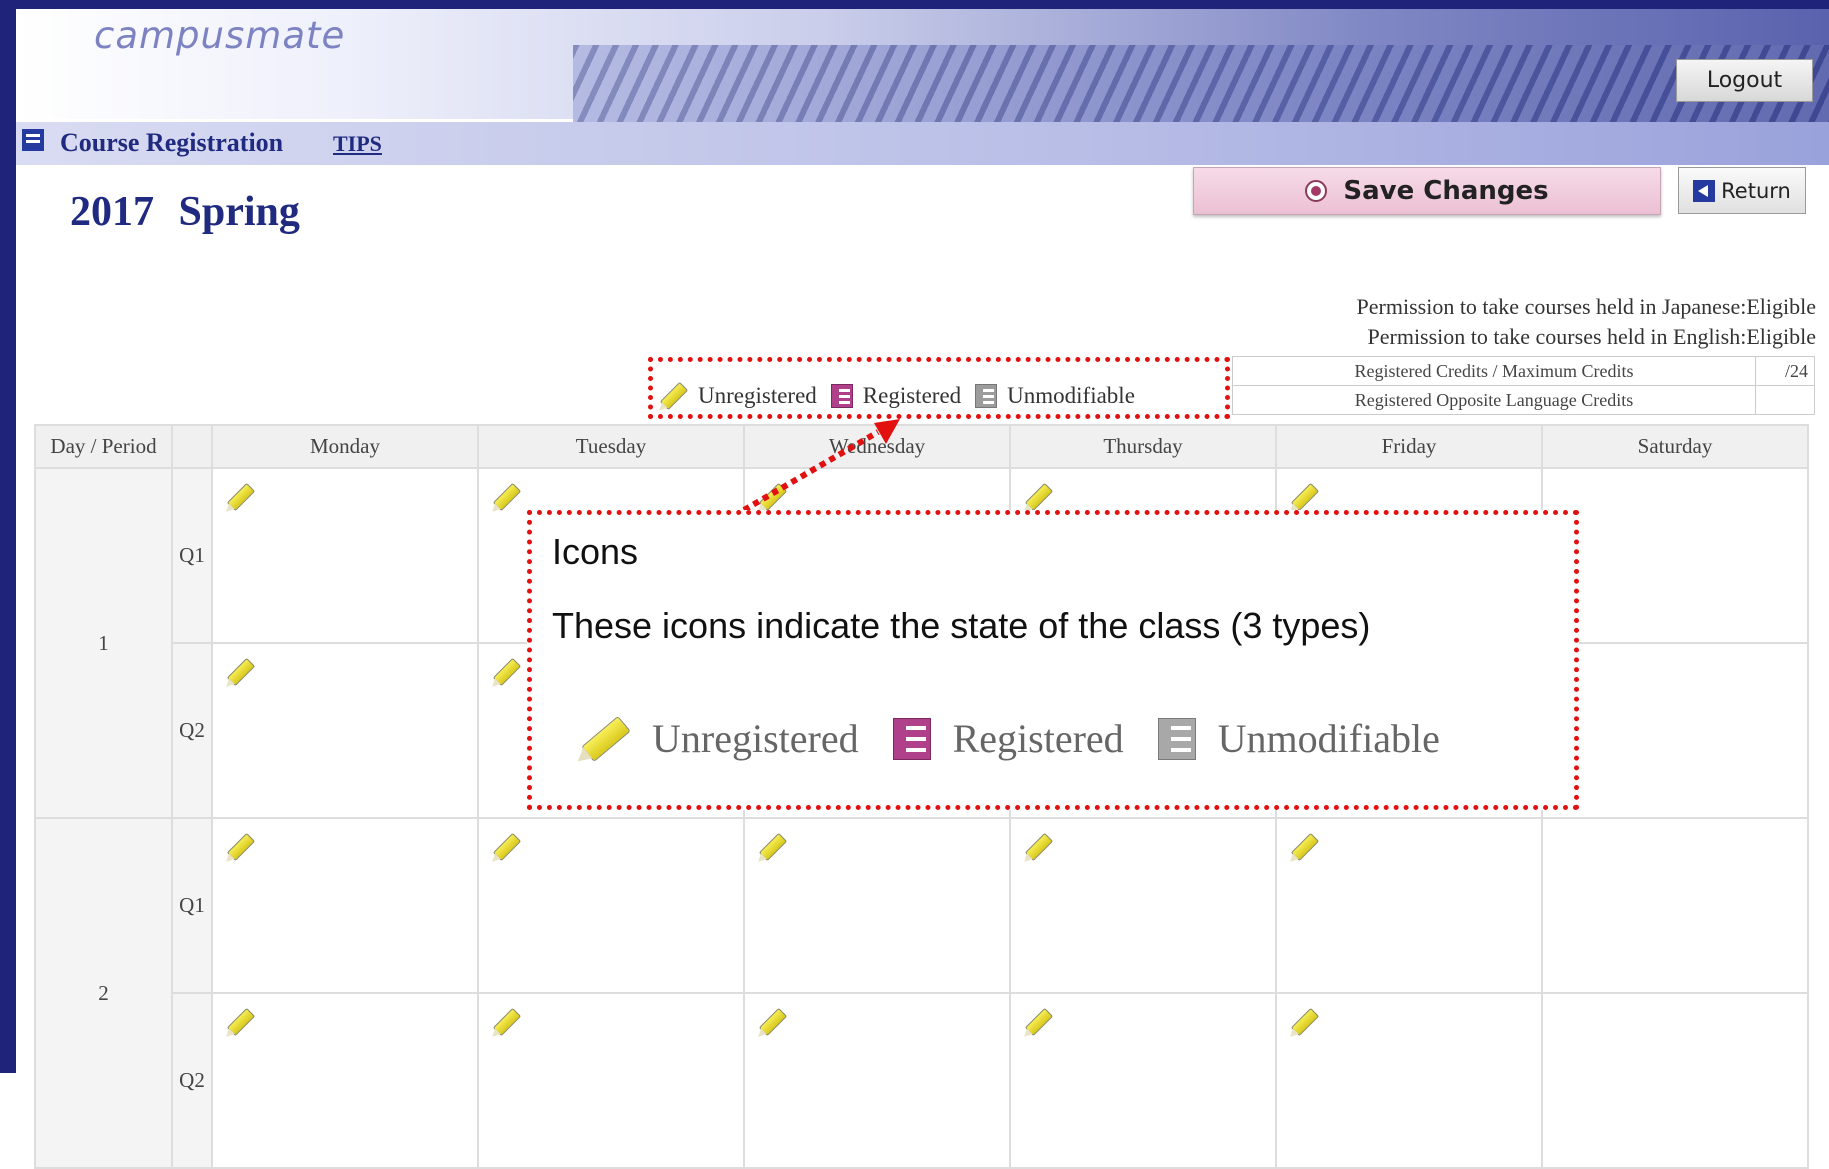  I want to click on period-label: 1, so click(103, 643).